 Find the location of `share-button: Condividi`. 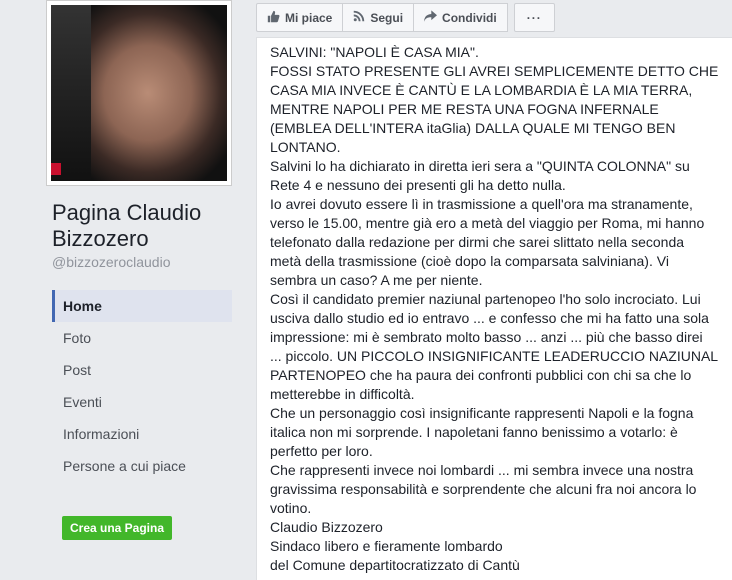

share-button: Condividi is located at coordinates (460, 17).